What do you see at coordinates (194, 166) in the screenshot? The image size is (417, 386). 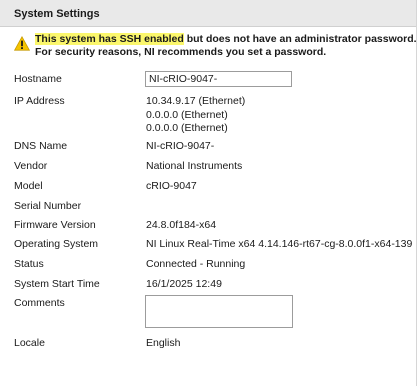 I see `vendor-value: National Instruments` at bounding box center [194, 166].